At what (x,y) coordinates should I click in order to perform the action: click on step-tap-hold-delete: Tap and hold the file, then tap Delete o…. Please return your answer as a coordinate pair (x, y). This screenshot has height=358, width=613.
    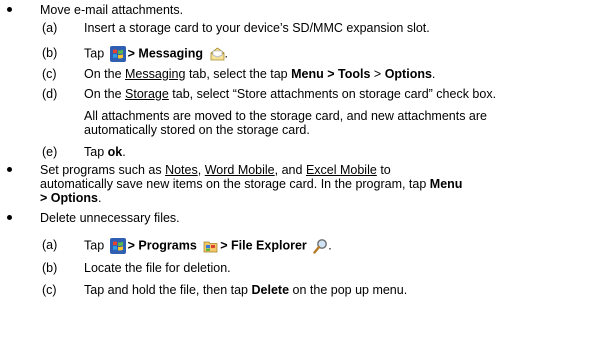
    Looking at the image, I should click on (246, 290).